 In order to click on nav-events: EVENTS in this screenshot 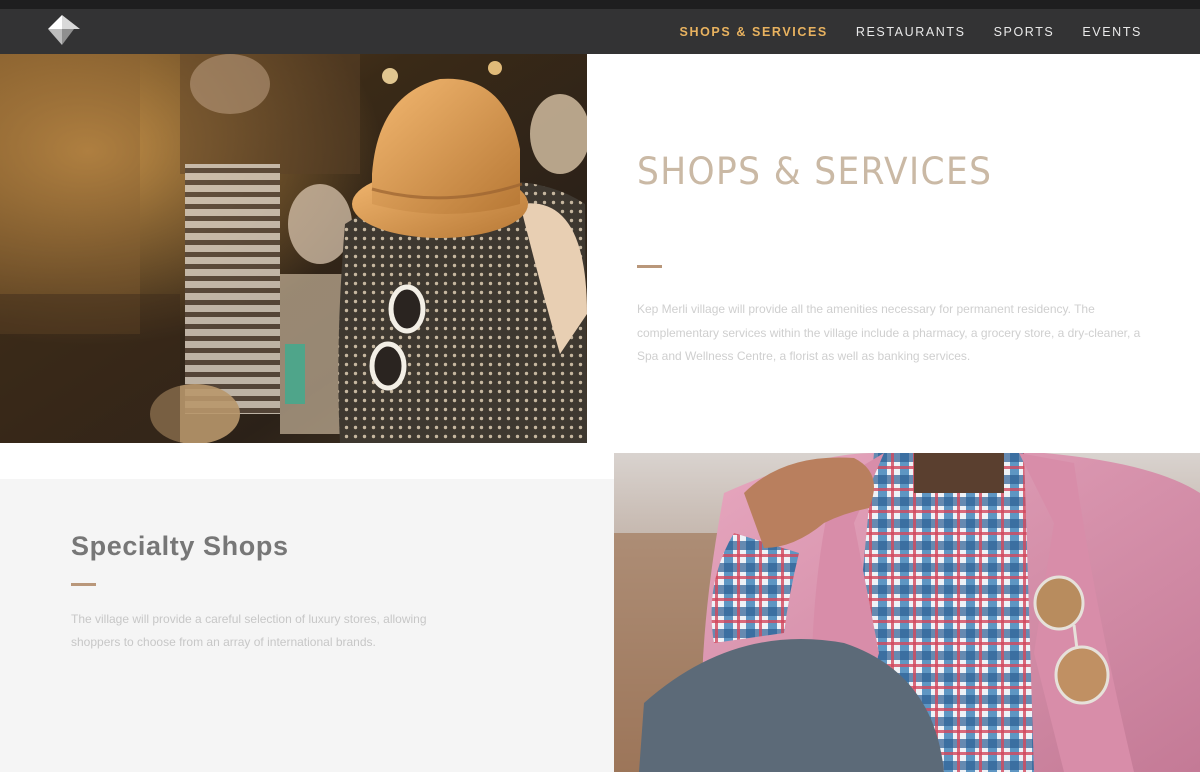, I will do `click(1112, 32)`.